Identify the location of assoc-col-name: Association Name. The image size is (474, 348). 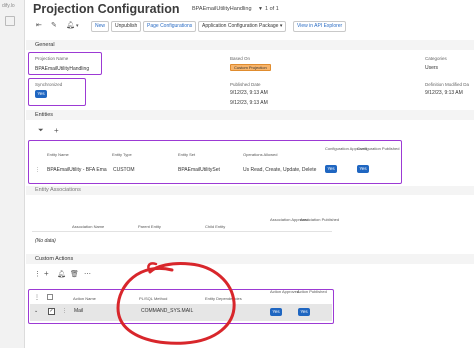
(88, 226).